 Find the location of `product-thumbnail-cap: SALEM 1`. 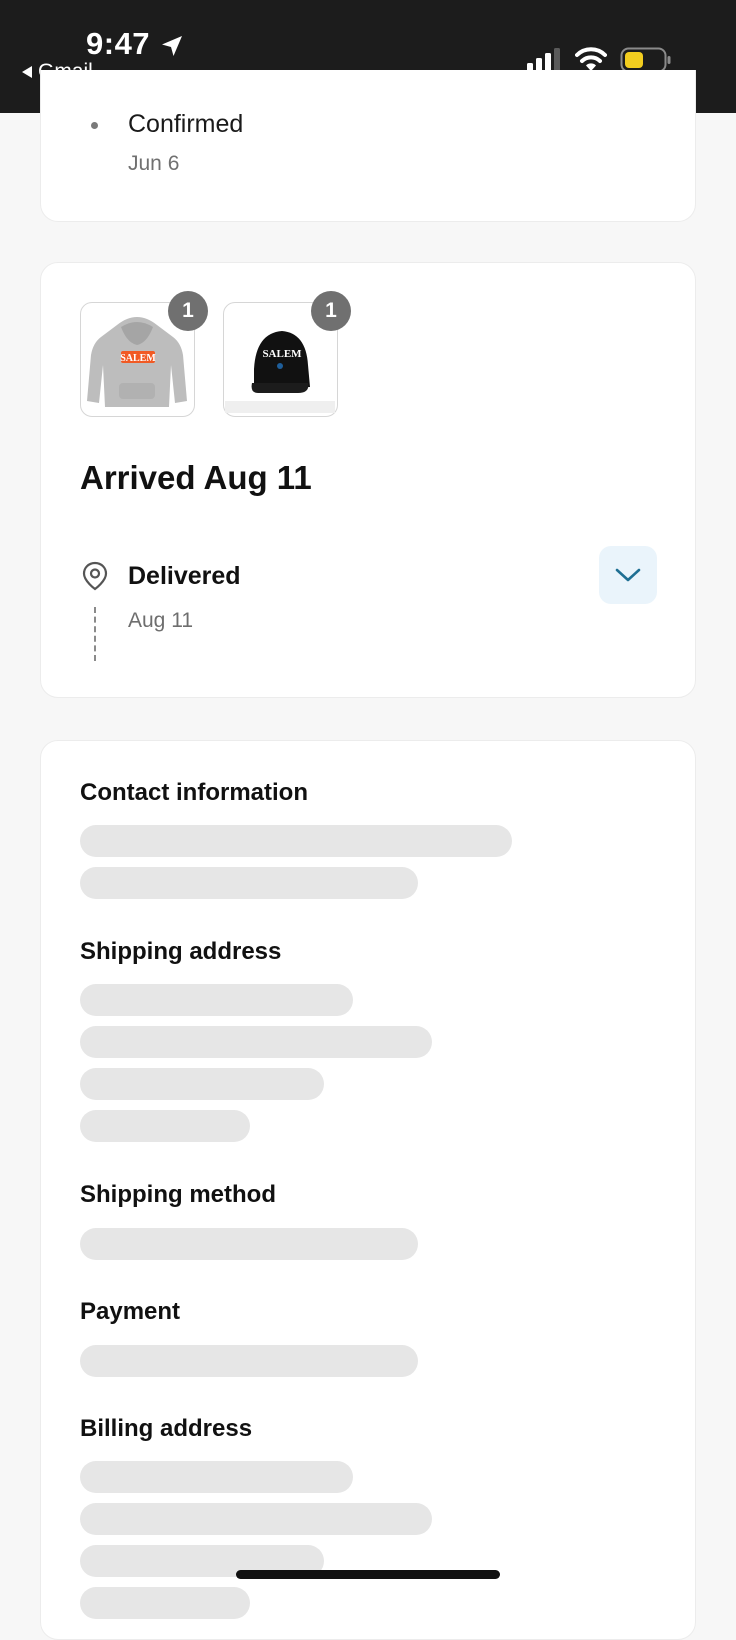

product-thumbnail-cap: SALEM 1 is located at coordinates (287, 354).